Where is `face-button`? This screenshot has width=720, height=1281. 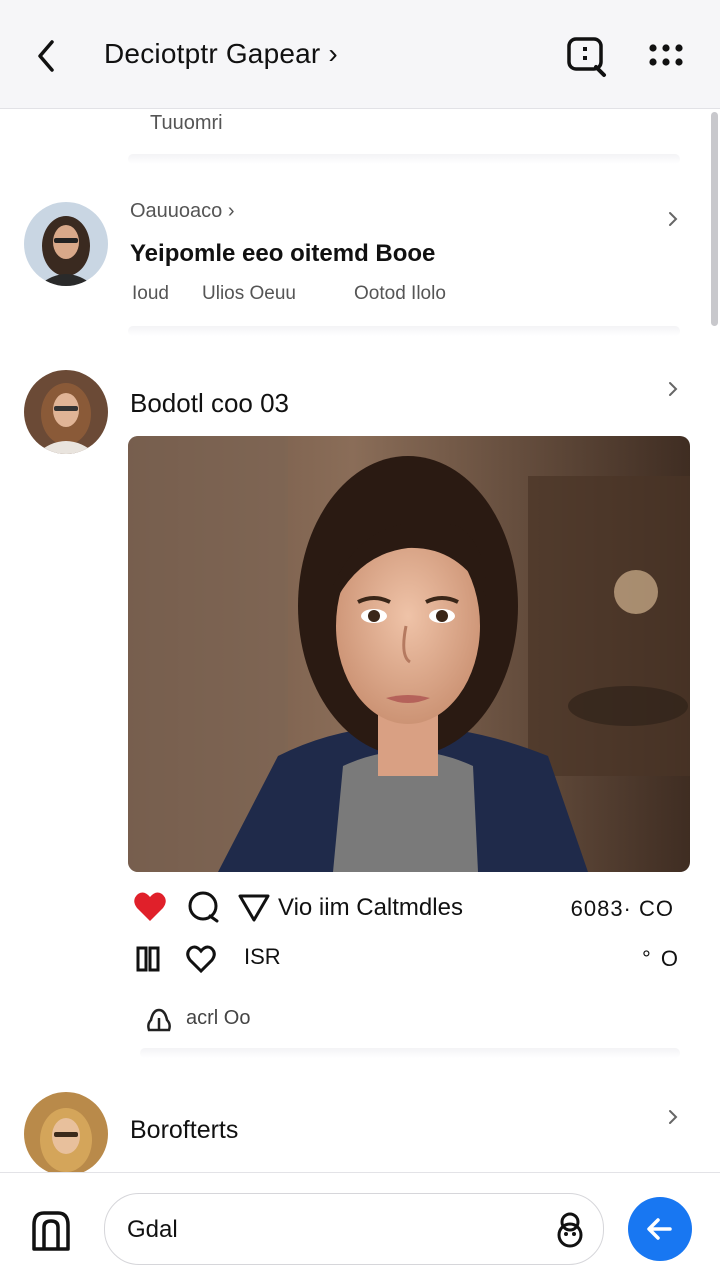
face-button is located at coordinates (570, 1229).